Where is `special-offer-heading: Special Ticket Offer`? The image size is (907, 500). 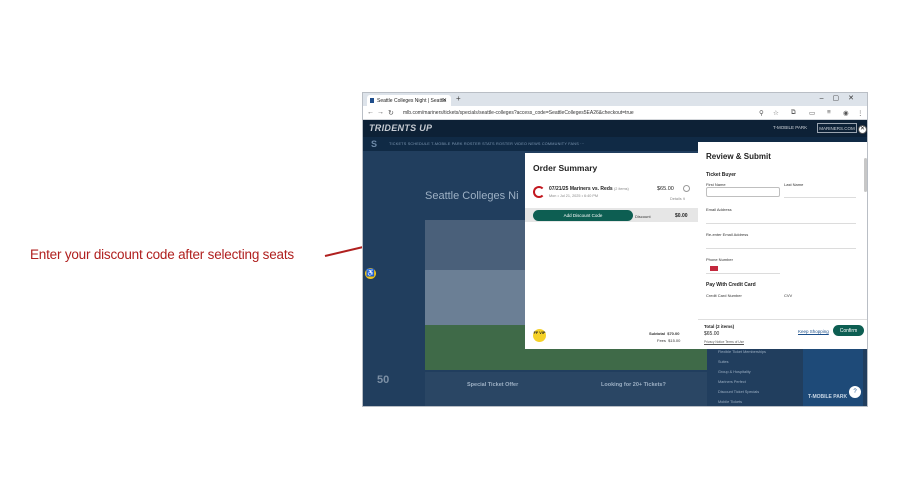
special-offer-heading: Special Ticket Offer is located at coordinates (493, 385).